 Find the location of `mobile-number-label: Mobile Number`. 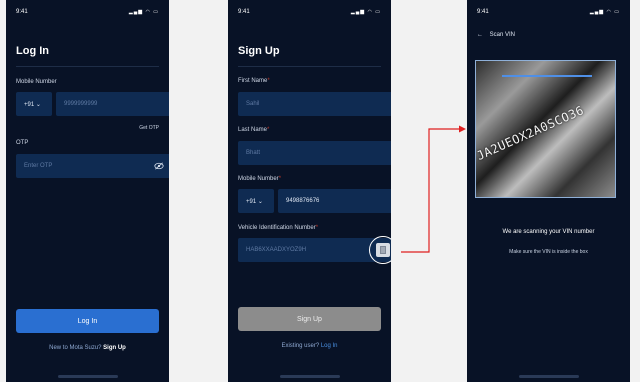

mobile-number-label: Mobile Number is located at coordinates (36, 82).